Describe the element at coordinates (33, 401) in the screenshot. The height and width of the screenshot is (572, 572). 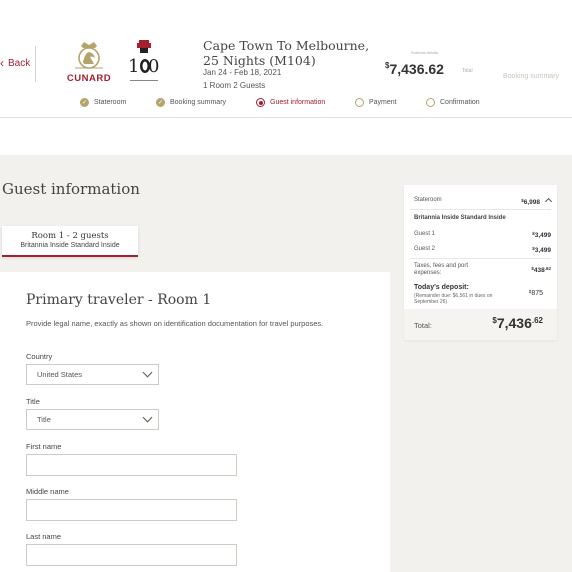
I see `title-label: Title` at that location.